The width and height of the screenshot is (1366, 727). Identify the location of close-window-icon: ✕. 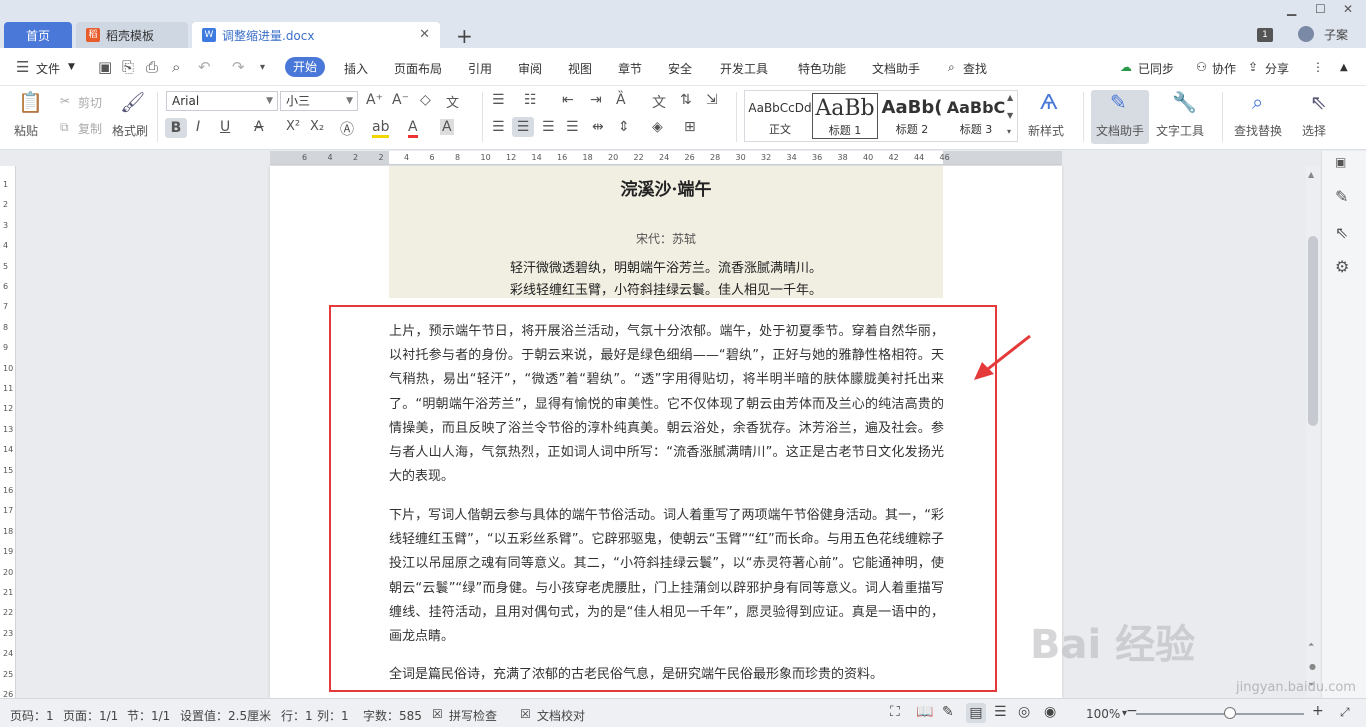
(1348, 9).